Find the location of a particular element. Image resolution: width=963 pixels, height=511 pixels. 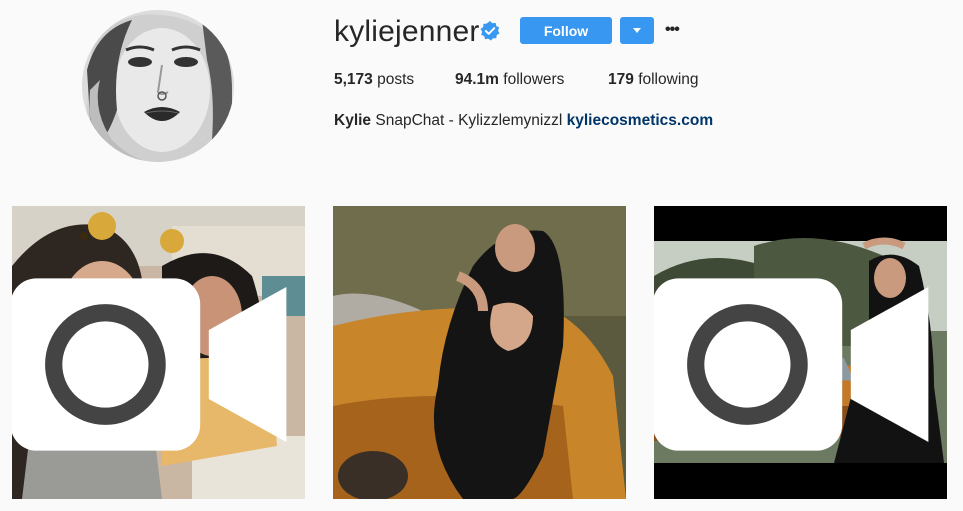

posts-label: posts is located at coordinates (396, 79).